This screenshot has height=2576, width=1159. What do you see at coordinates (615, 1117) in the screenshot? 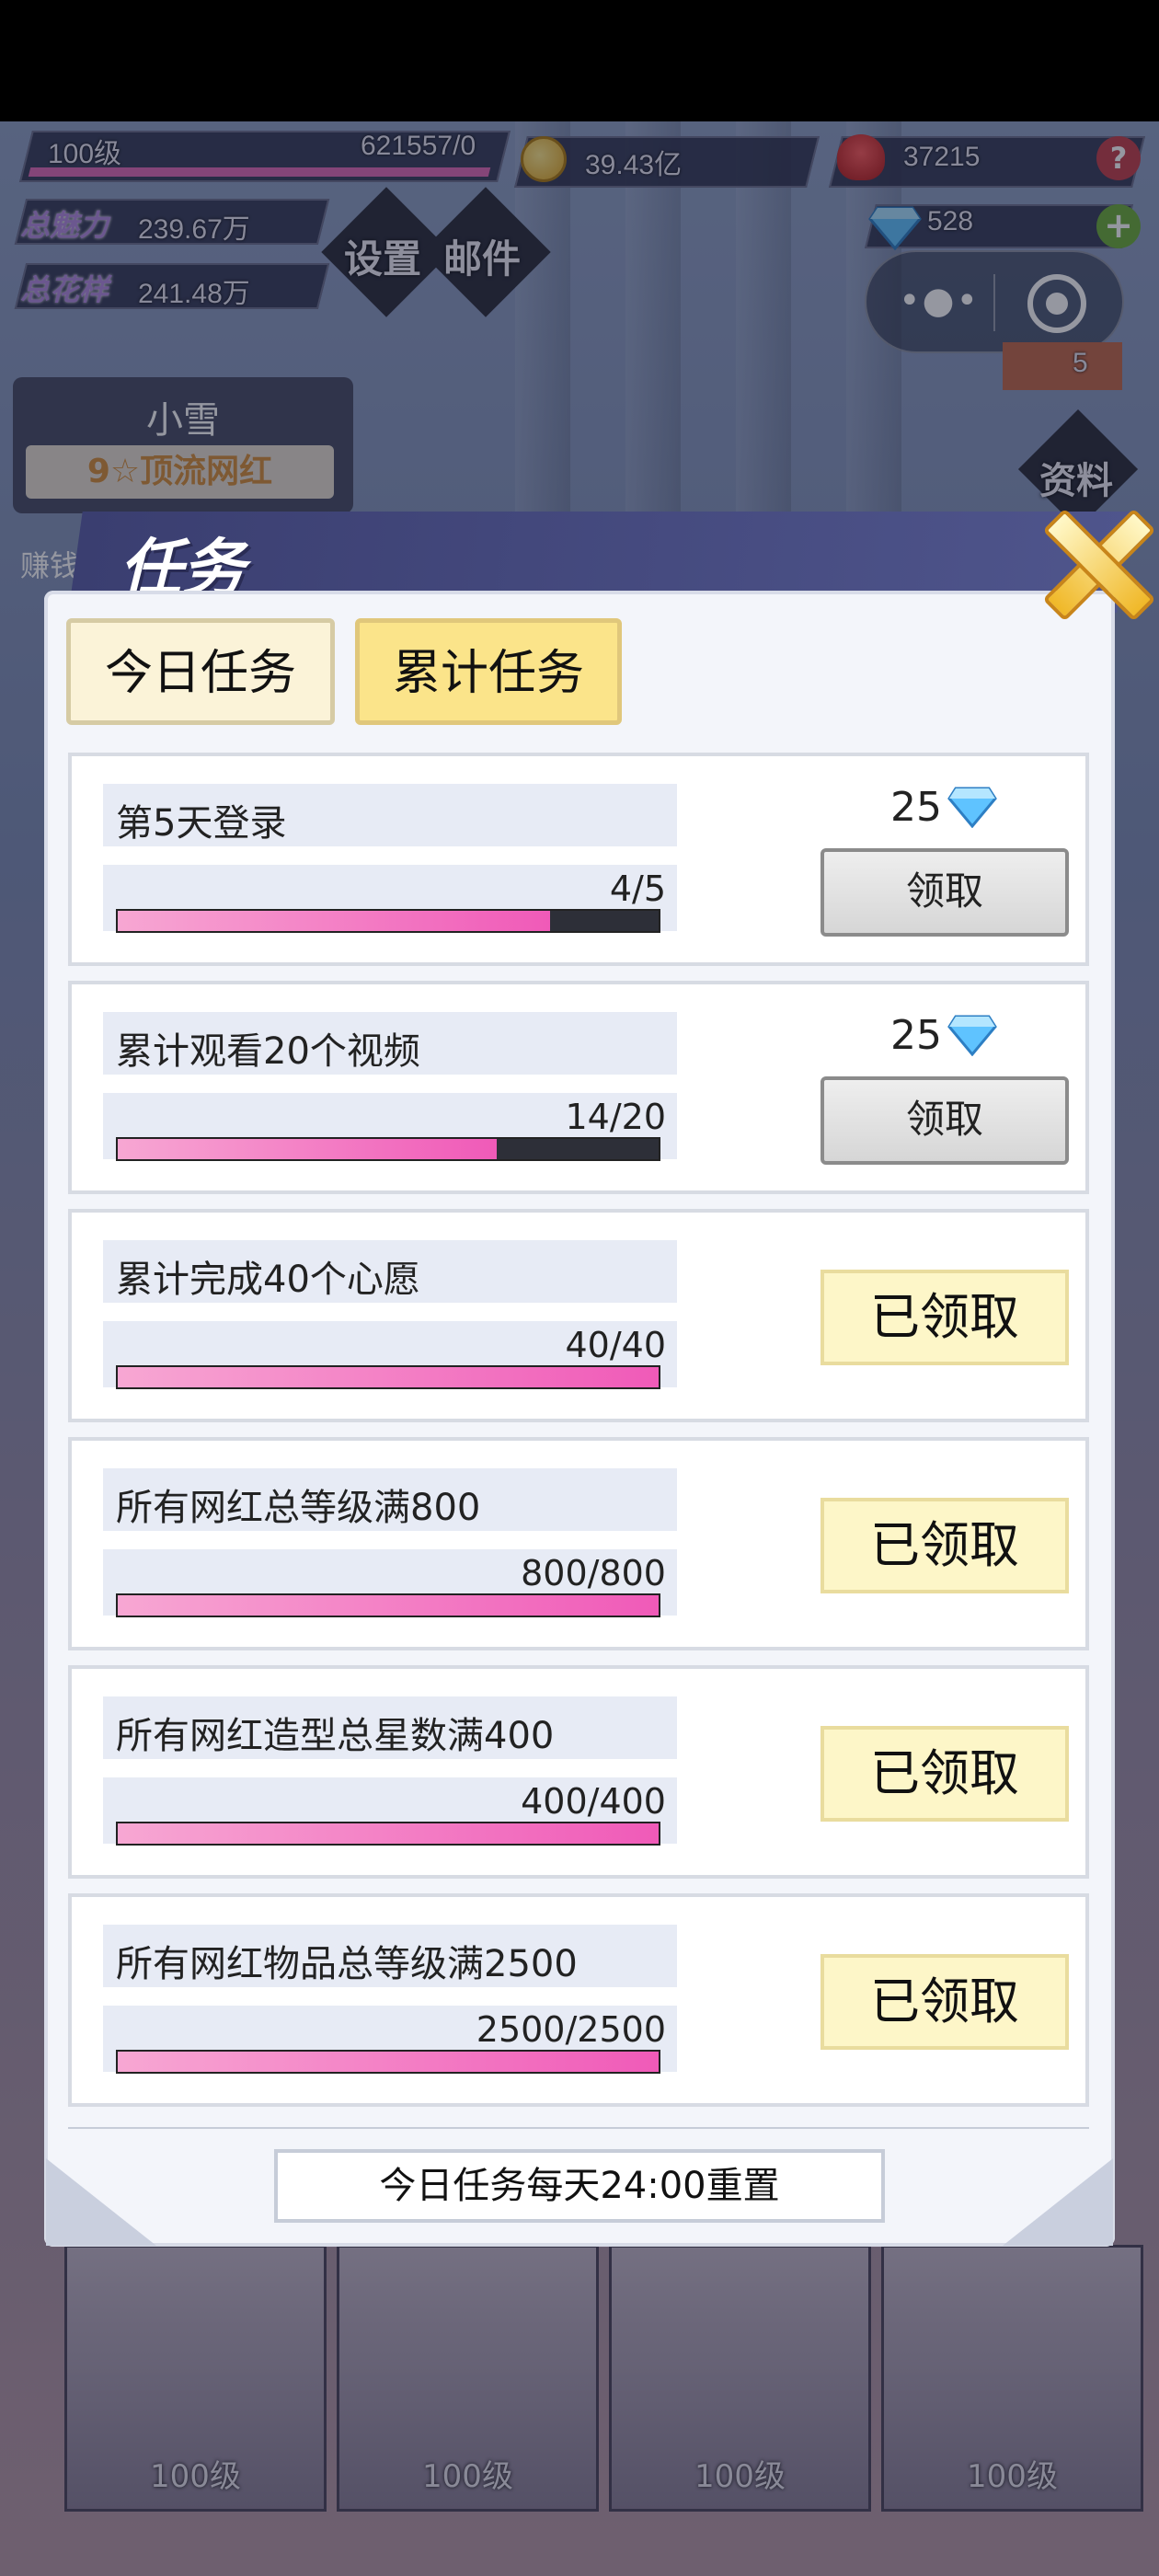
I see `progress-text: 14/20` at bounding box center [615, 1117].